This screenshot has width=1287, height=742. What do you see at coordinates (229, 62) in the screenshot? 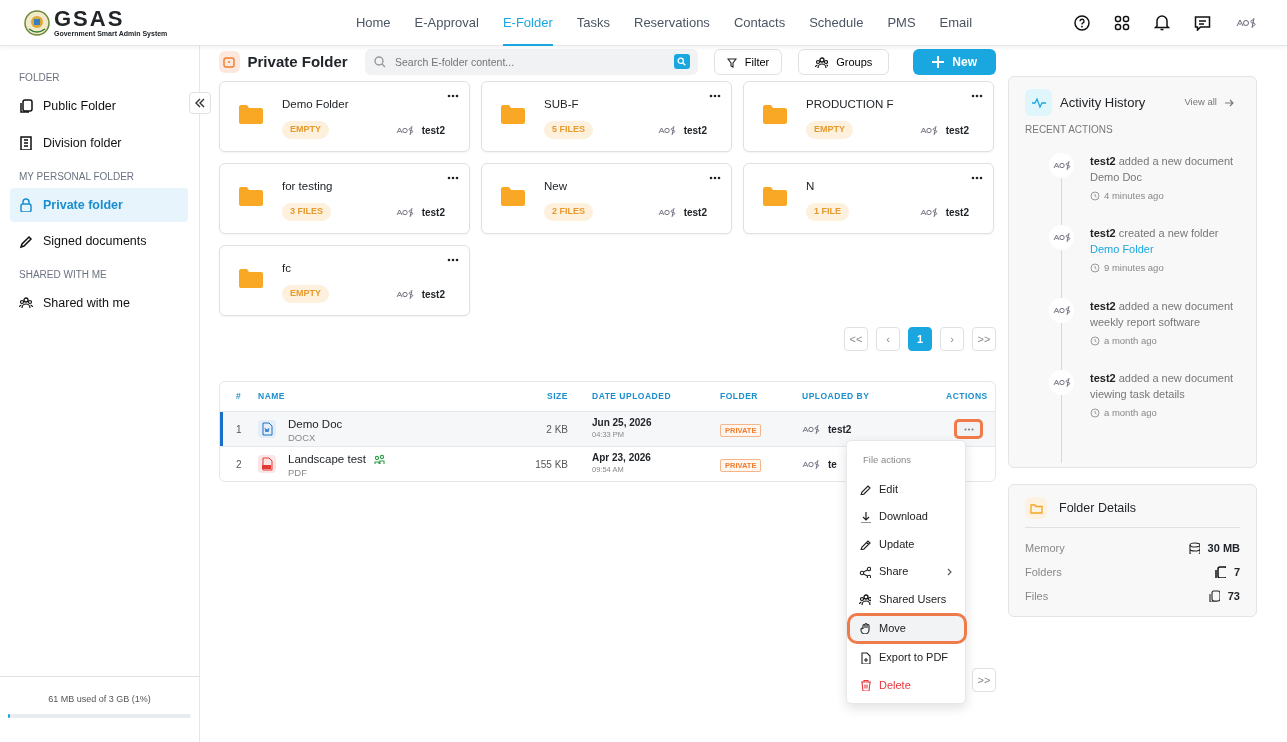
I see `folder-lock-icon` at bounding box center [229, 62].